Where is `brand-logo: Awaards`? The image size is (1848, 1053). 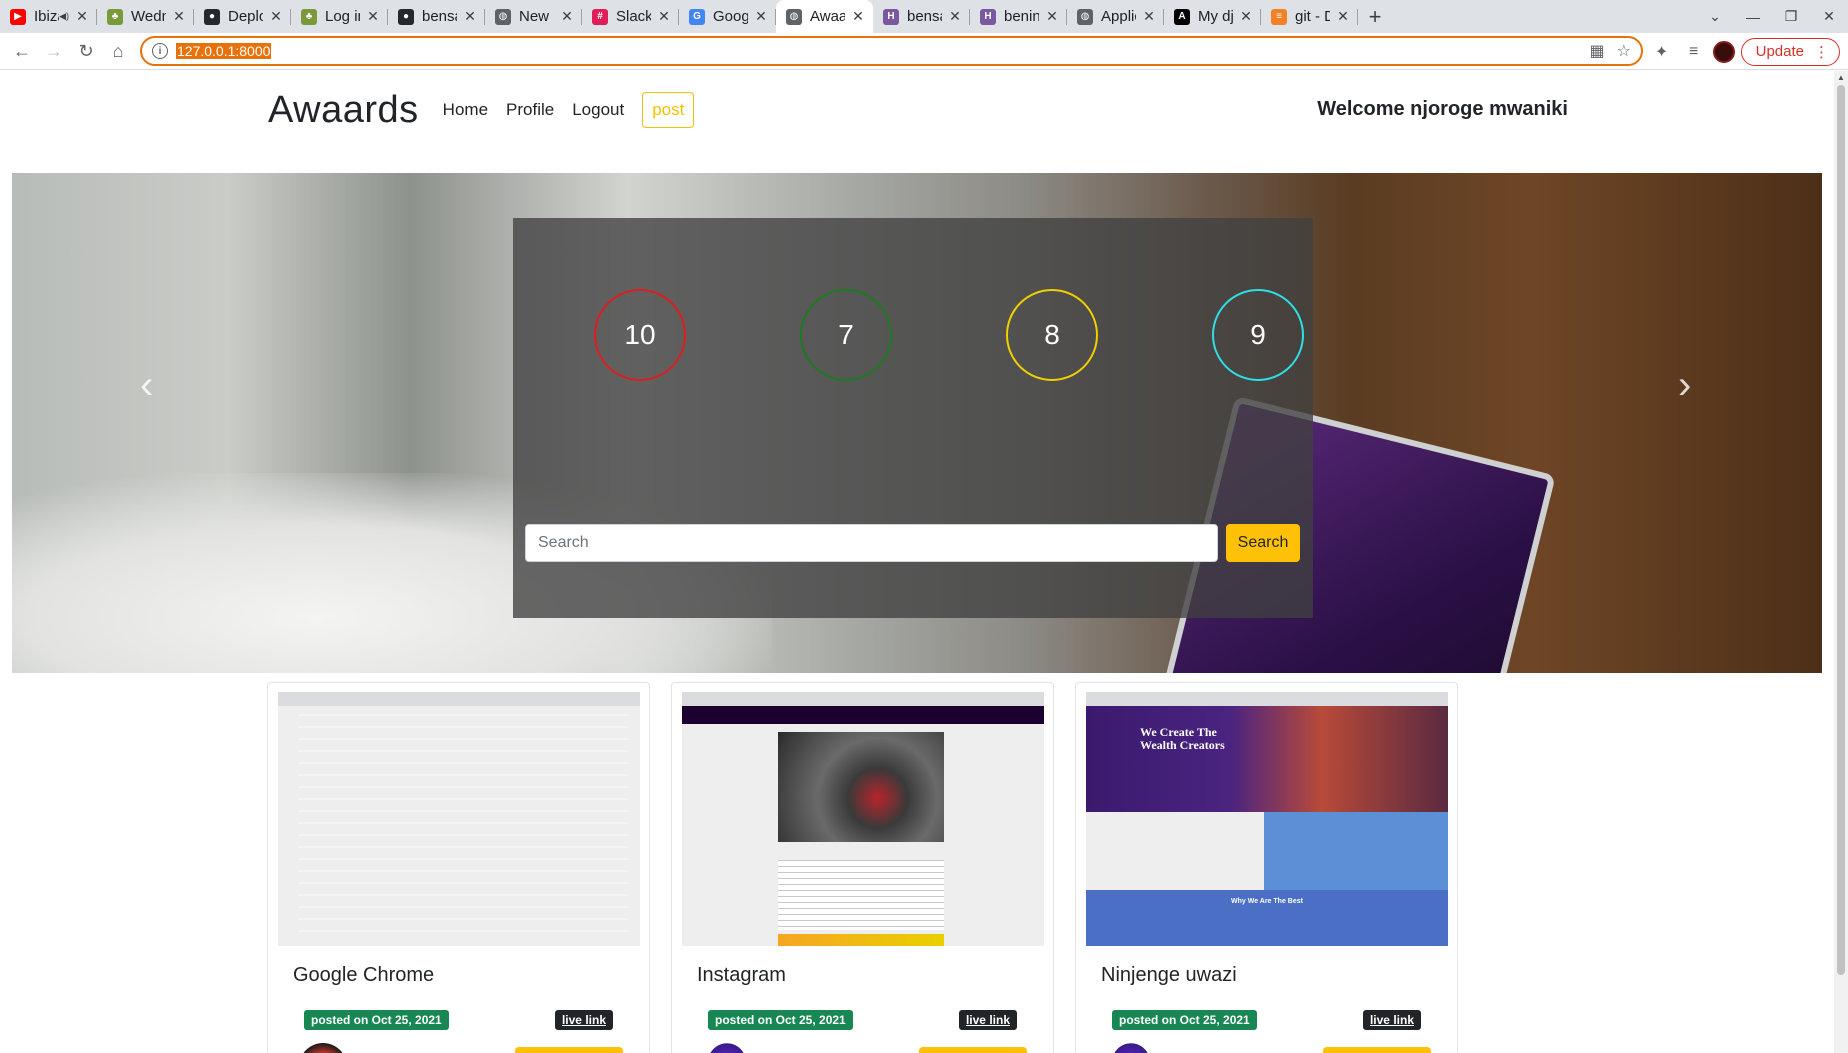 brand-logo: Awaards is located at coordinates (343, 110).